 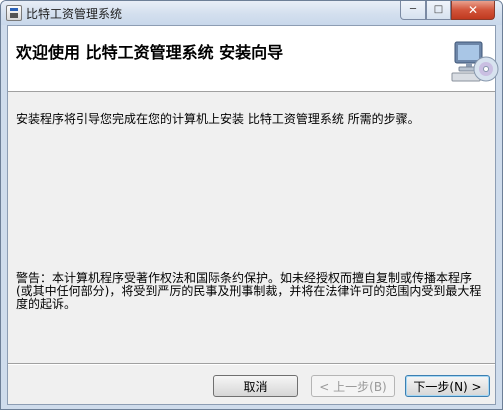 What do you see at coordinates (353, 386) in the screenshot?
I see `back-button: < 上一步(B)` at bounding box center [353, 386].